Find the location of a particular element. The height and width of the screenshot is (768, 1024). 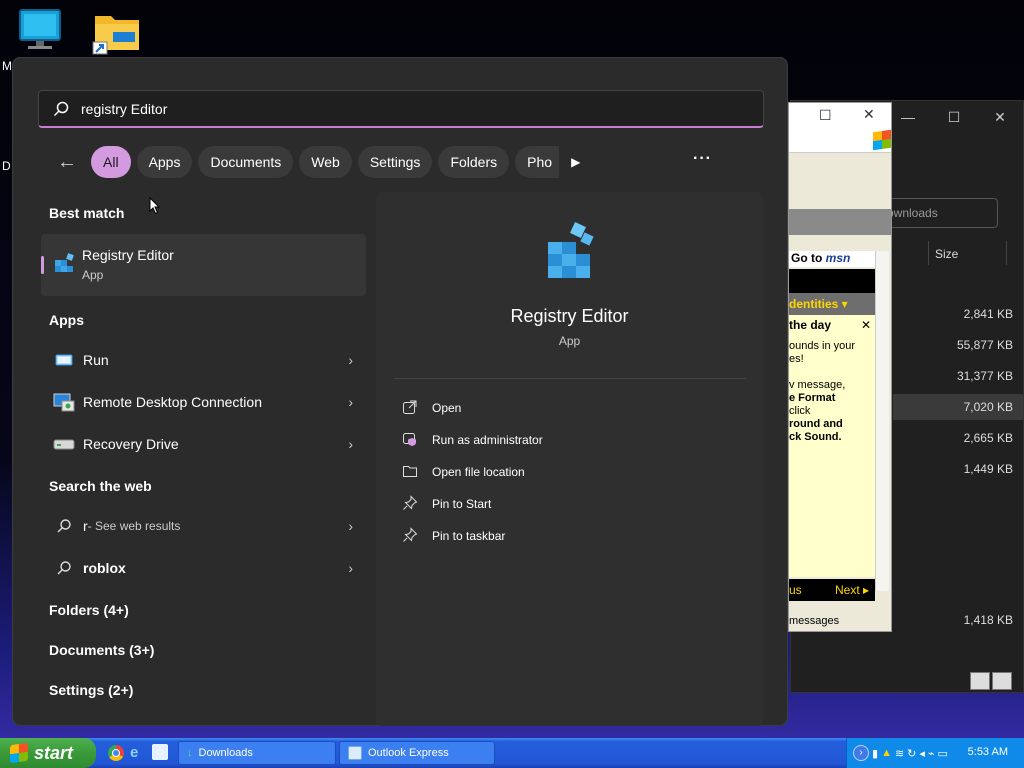

filter-settings: Settings is located at coordinates (395, 162).